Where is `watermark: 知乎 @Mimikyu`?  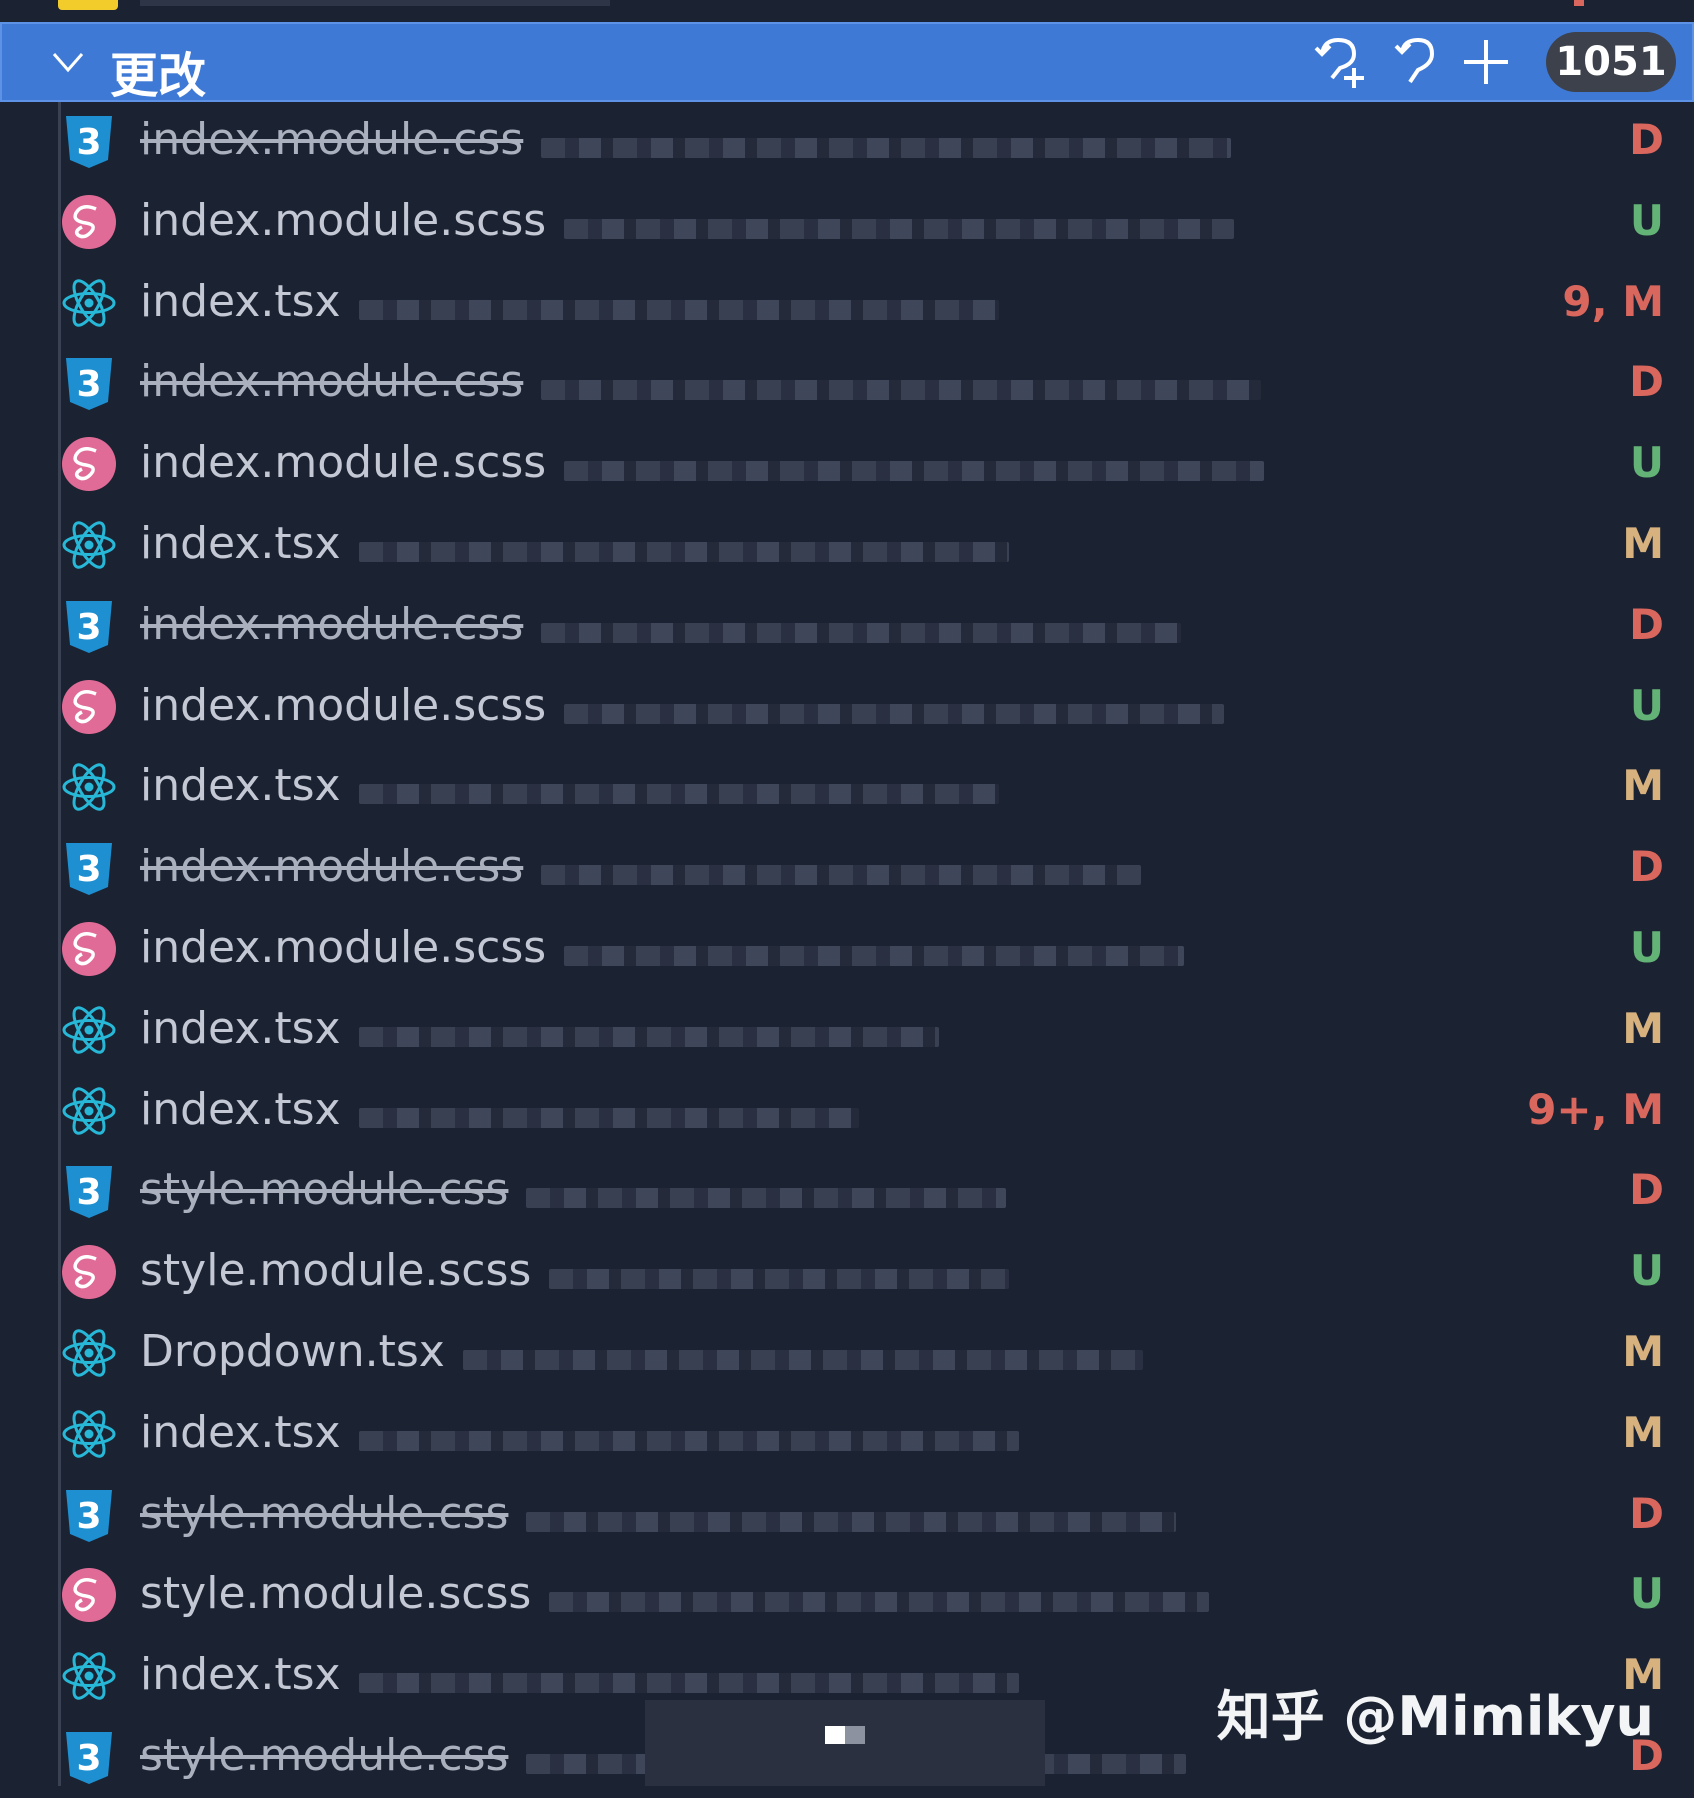 watermark: 知乎 @Mimikyu is located at coordinates (1435, 1716).